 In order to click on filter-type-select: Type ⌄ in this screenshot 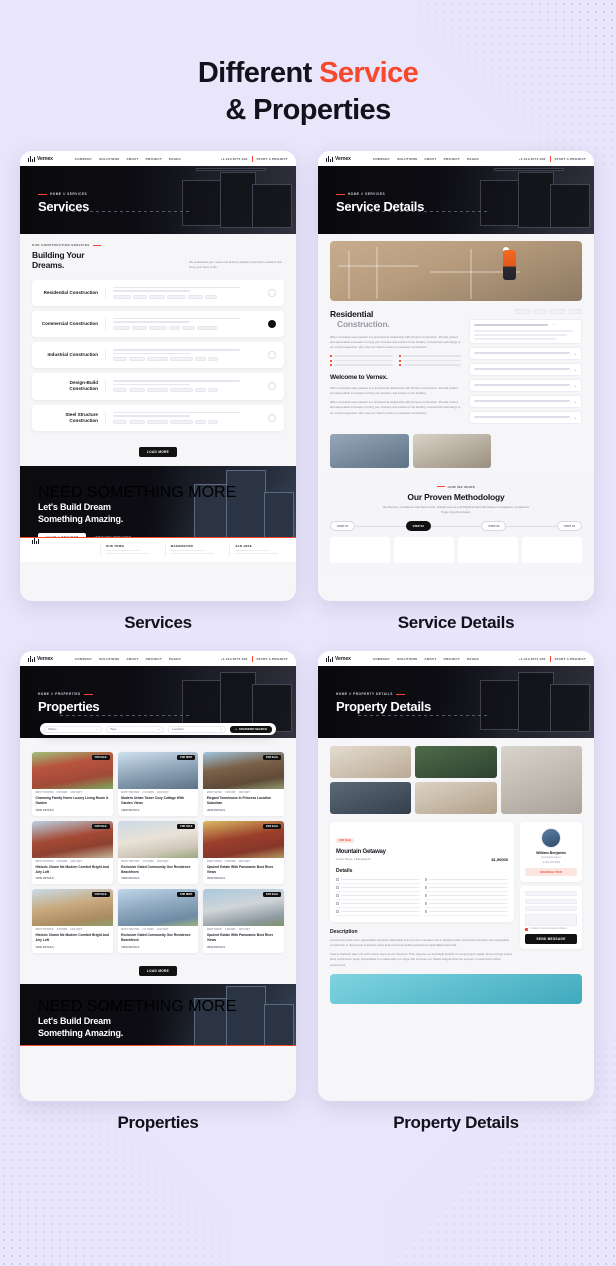, I will do `click(135, 729)`.